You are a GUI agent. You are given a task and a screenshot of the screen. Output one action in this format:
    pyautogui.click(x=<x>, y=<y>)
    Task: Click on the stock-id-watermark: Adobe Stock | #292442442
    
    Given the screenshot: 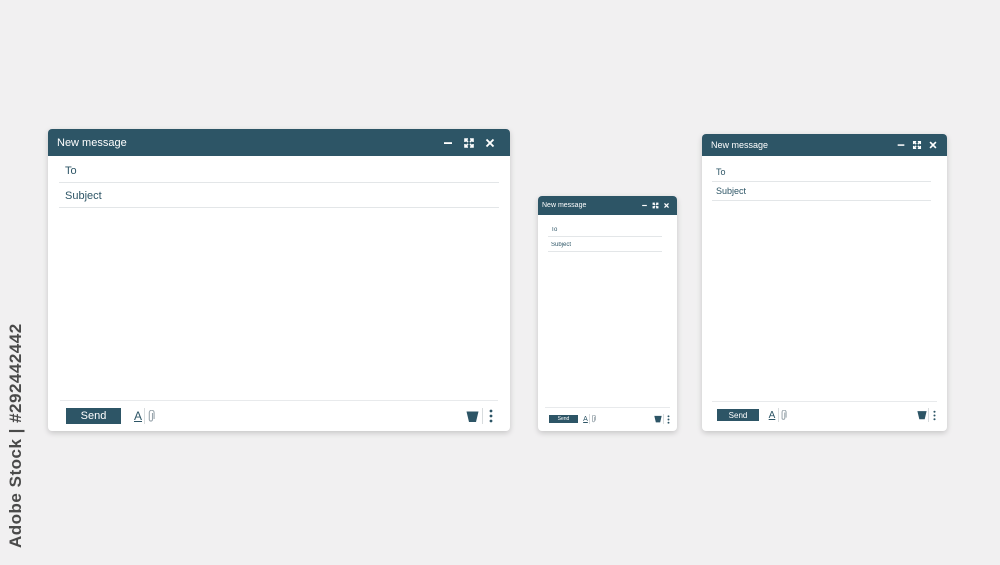 What is the action you would take?
    pyautogui.click(x=15, y=435)
    